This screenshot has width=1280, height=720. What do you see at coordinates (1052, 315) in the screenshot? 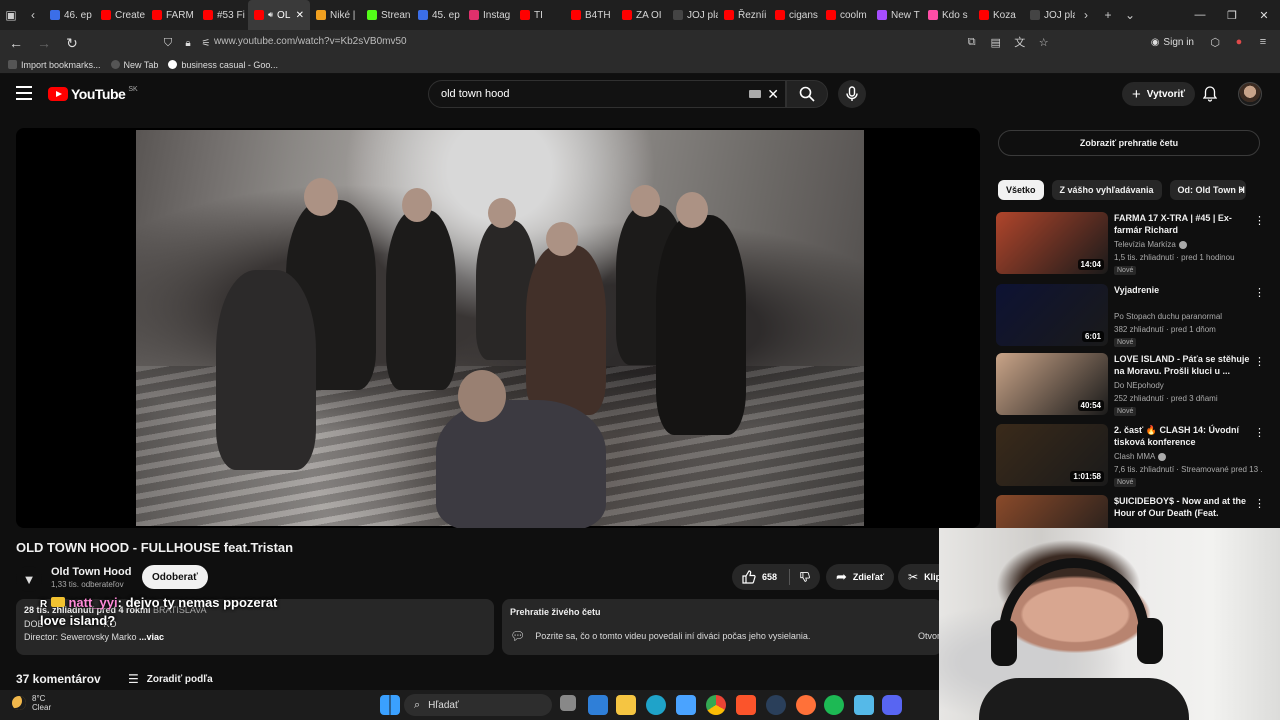
I see `video-thumbnail: 6:01` at bounding box center [1052, 315].